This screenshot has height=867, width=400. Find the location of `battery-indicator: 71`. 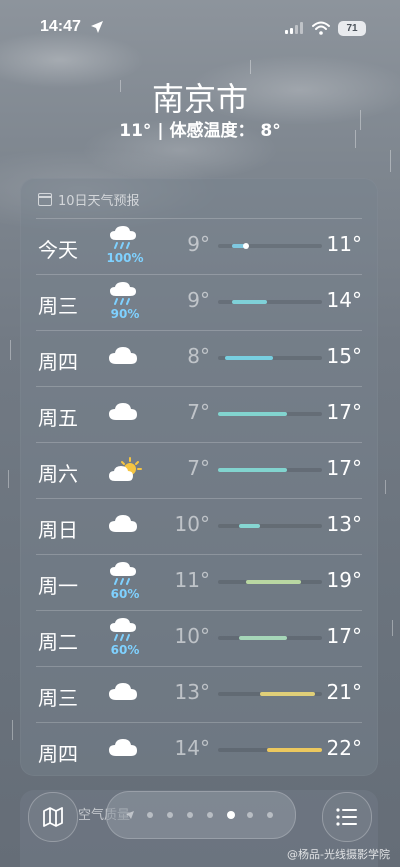

battery-indicator: 71 is located at coordinates (352, 28).